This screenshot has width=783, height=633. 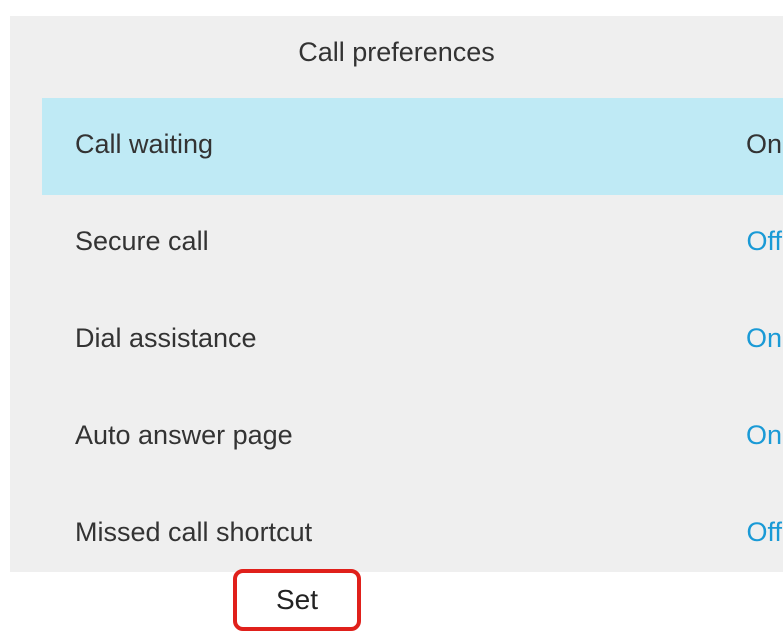 I want to click on setting-label: Dial assistance, so click(x=166, y=338).